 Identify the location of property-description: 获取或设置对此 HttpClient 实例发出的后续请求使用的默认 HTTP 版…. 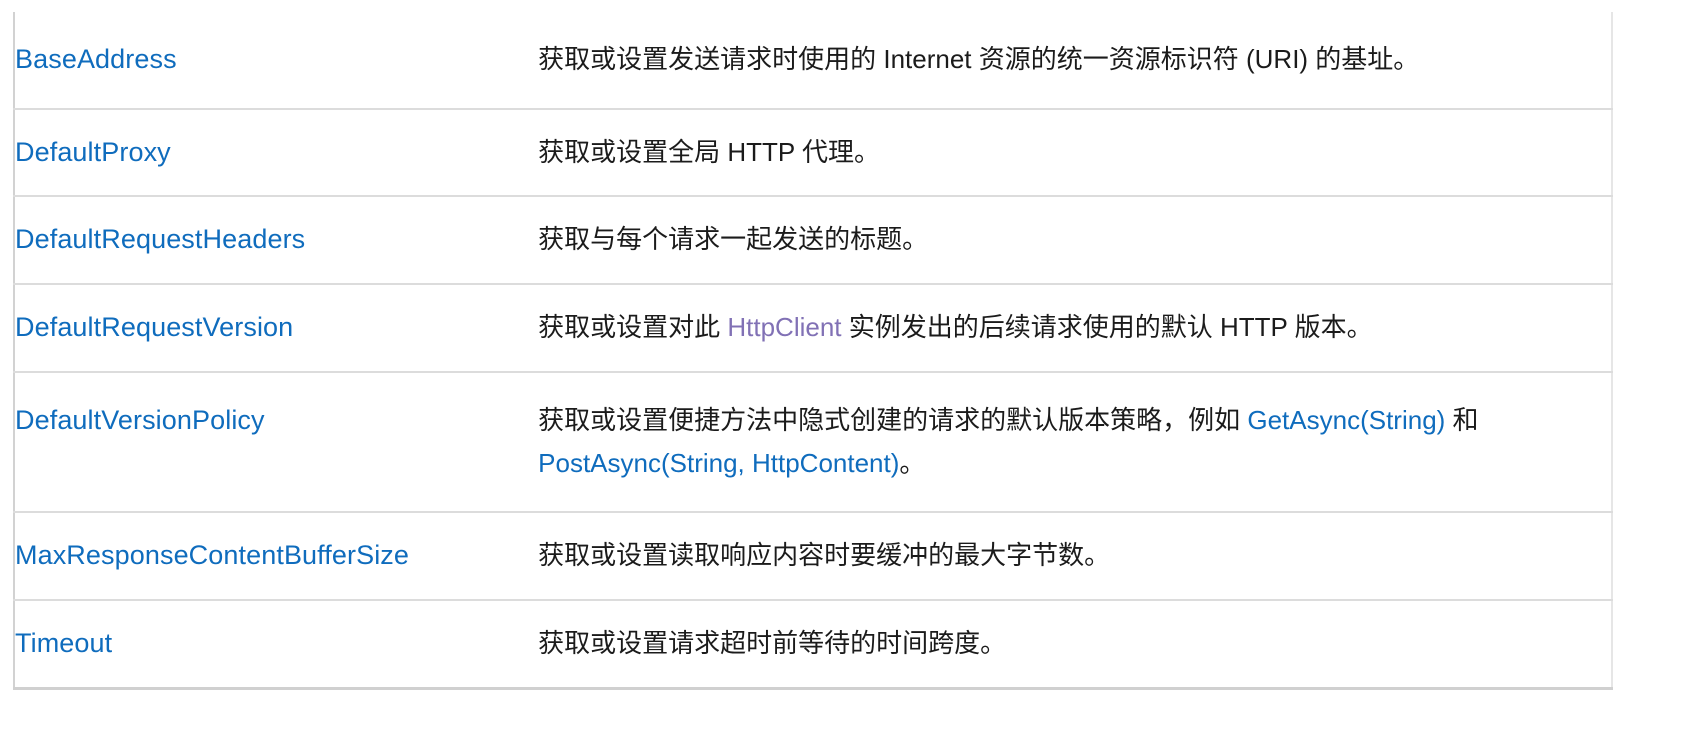
(955, 327).